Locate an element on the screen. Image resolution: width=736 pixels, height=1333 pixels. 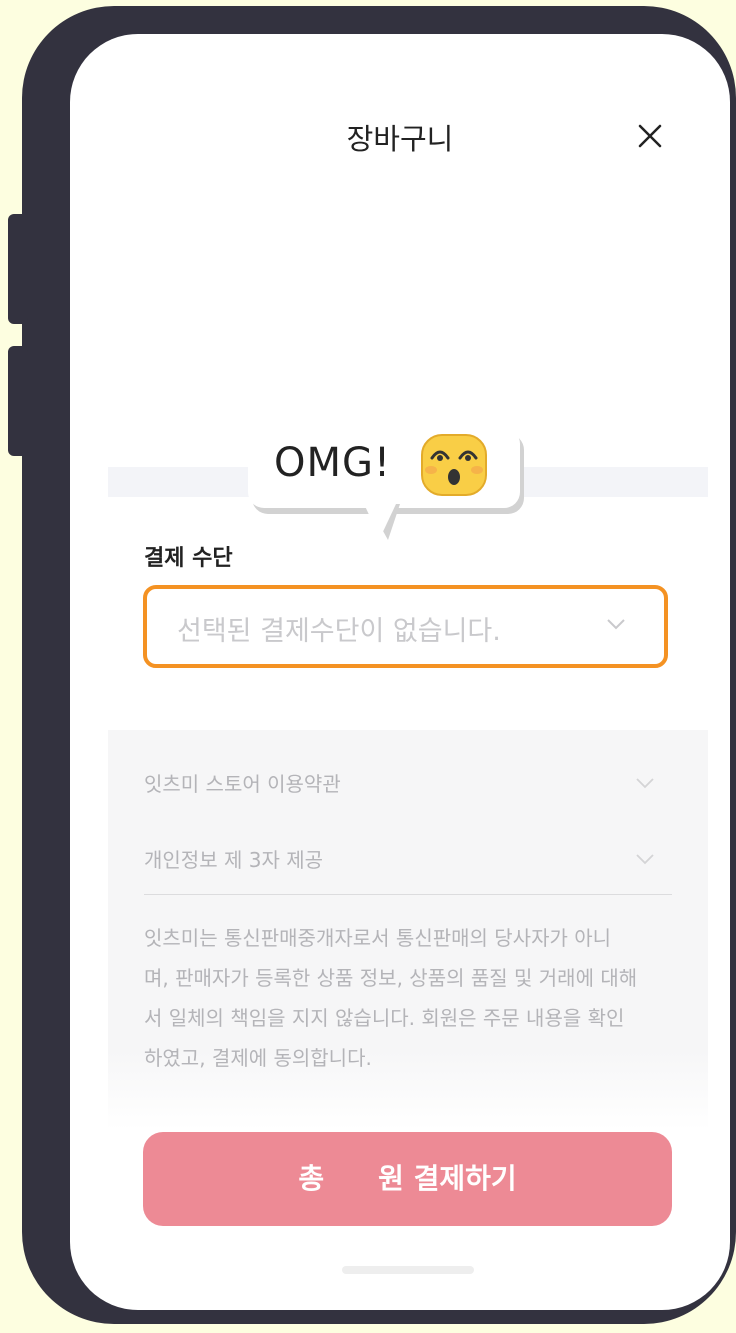
surprised-face-emoji is located at coordinates (454, 465).